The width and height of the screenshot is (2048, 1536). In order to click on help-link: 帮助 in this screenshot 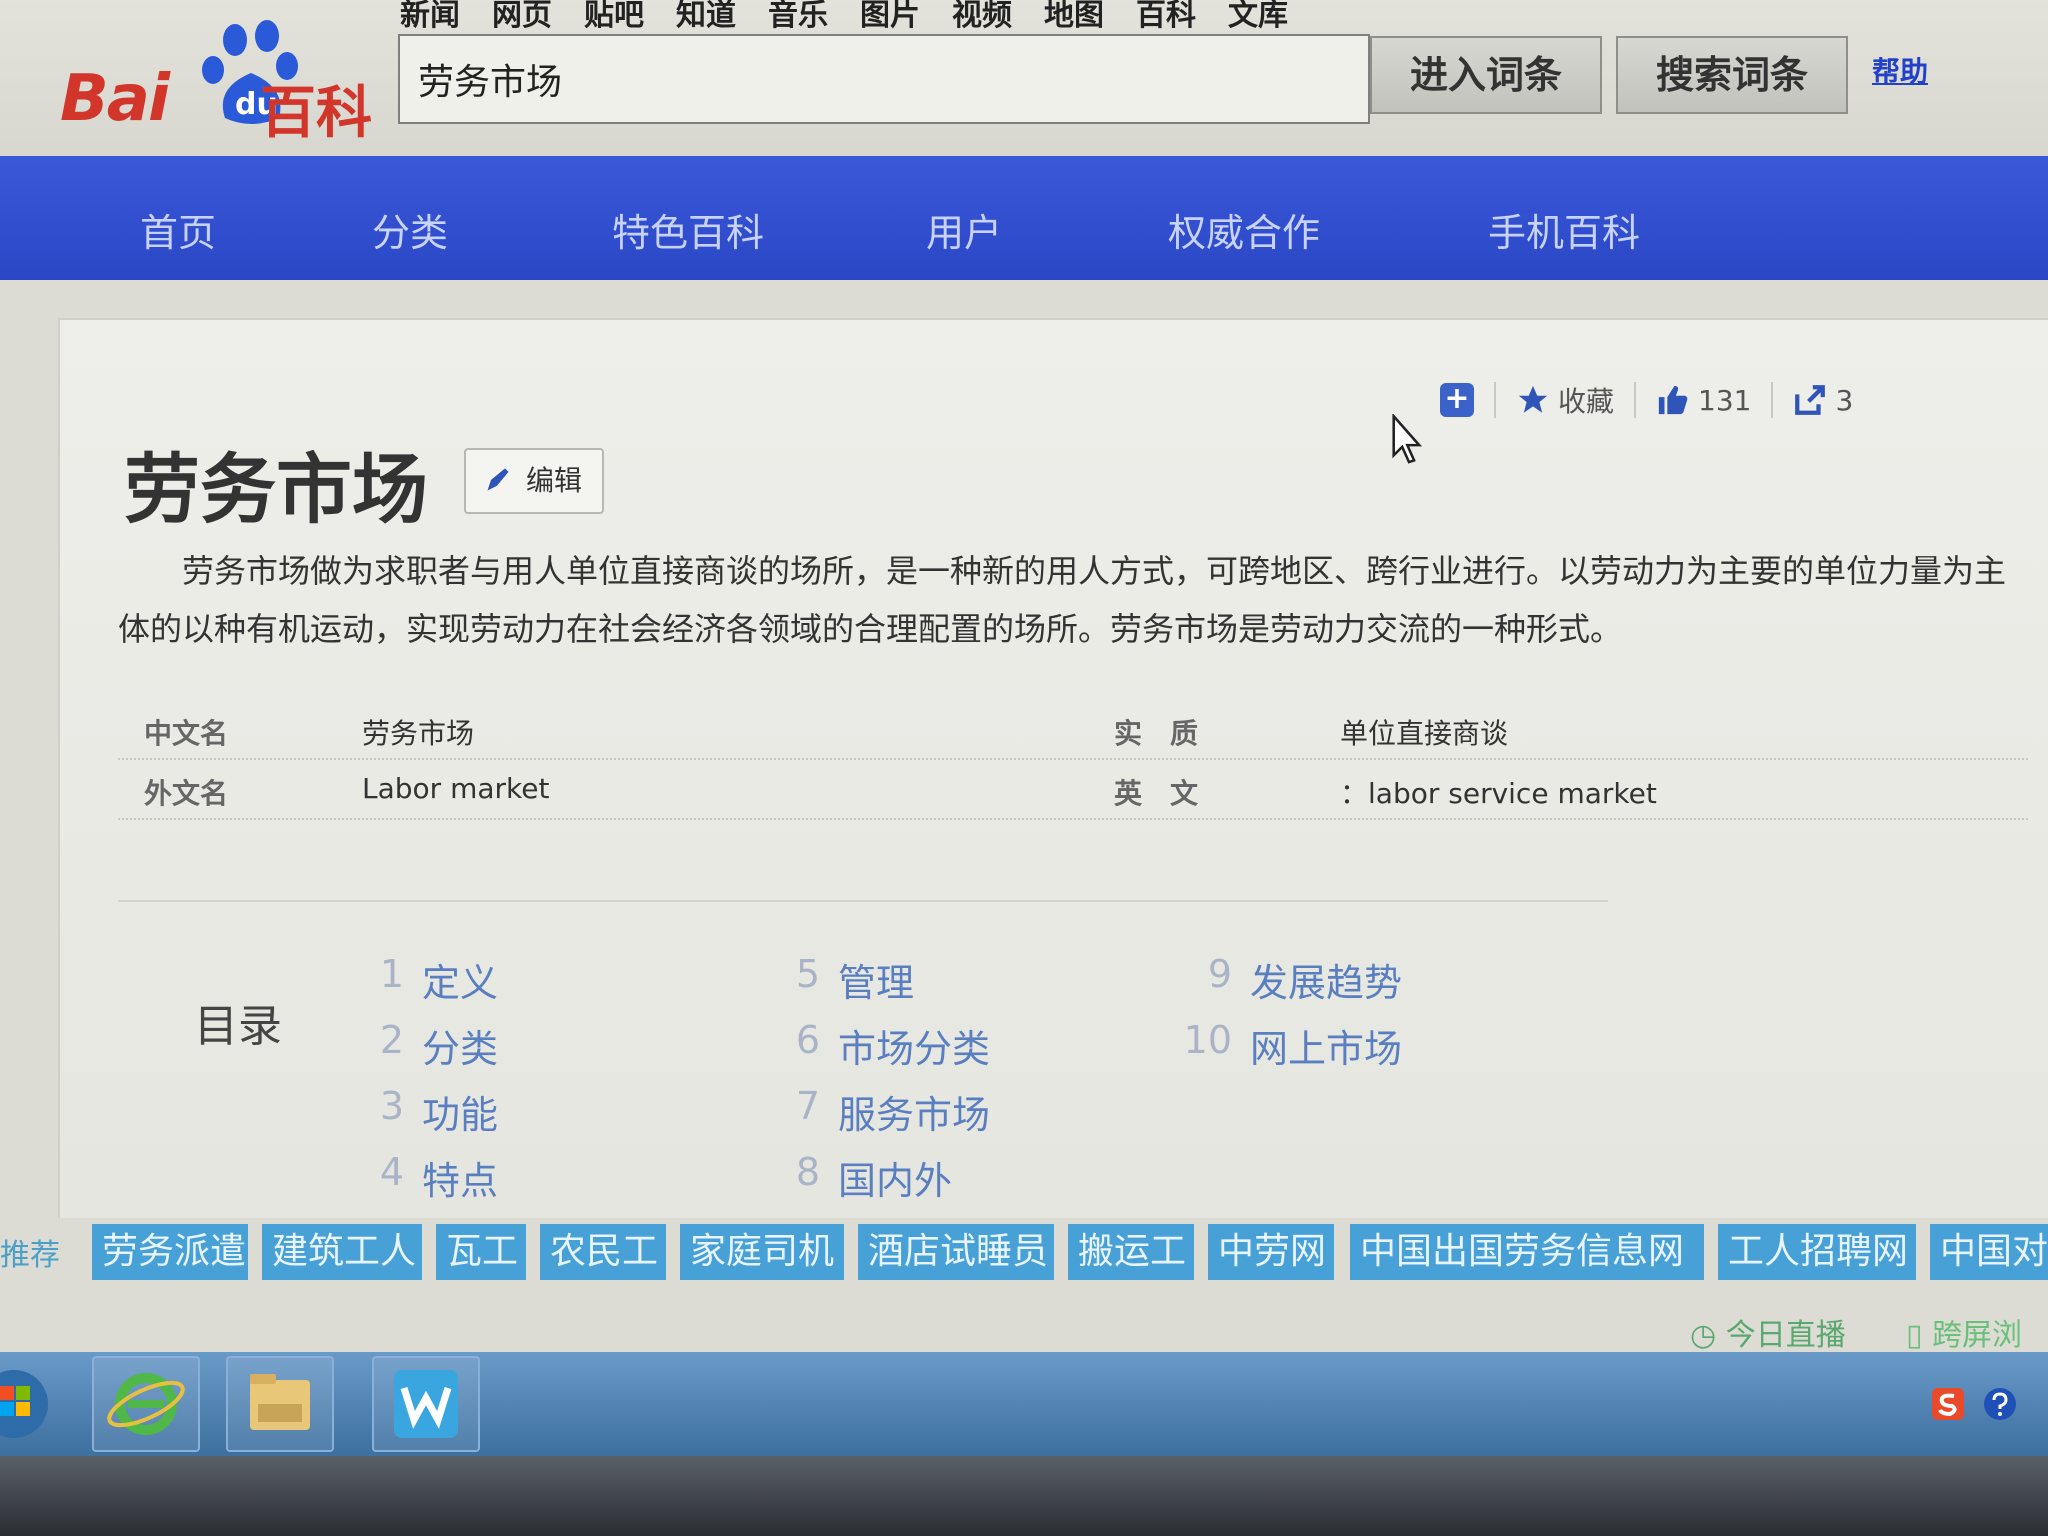, I will do `click(1900, 70)`.